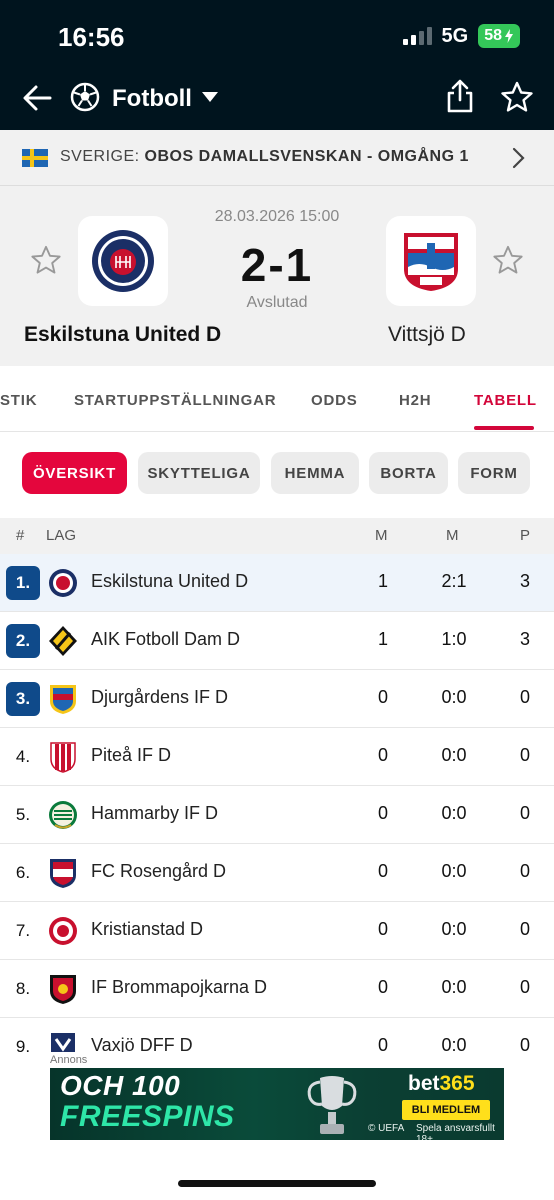  I want to click on table-row: 7. Kristianstad D 0 0:0 0, so click(277, 931).